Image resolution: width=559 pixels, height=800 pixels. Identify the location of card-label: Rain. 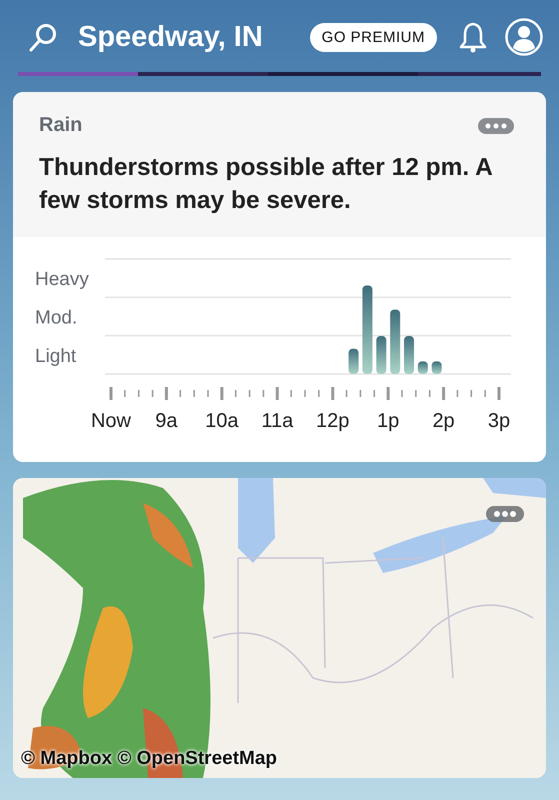
(60, 125).